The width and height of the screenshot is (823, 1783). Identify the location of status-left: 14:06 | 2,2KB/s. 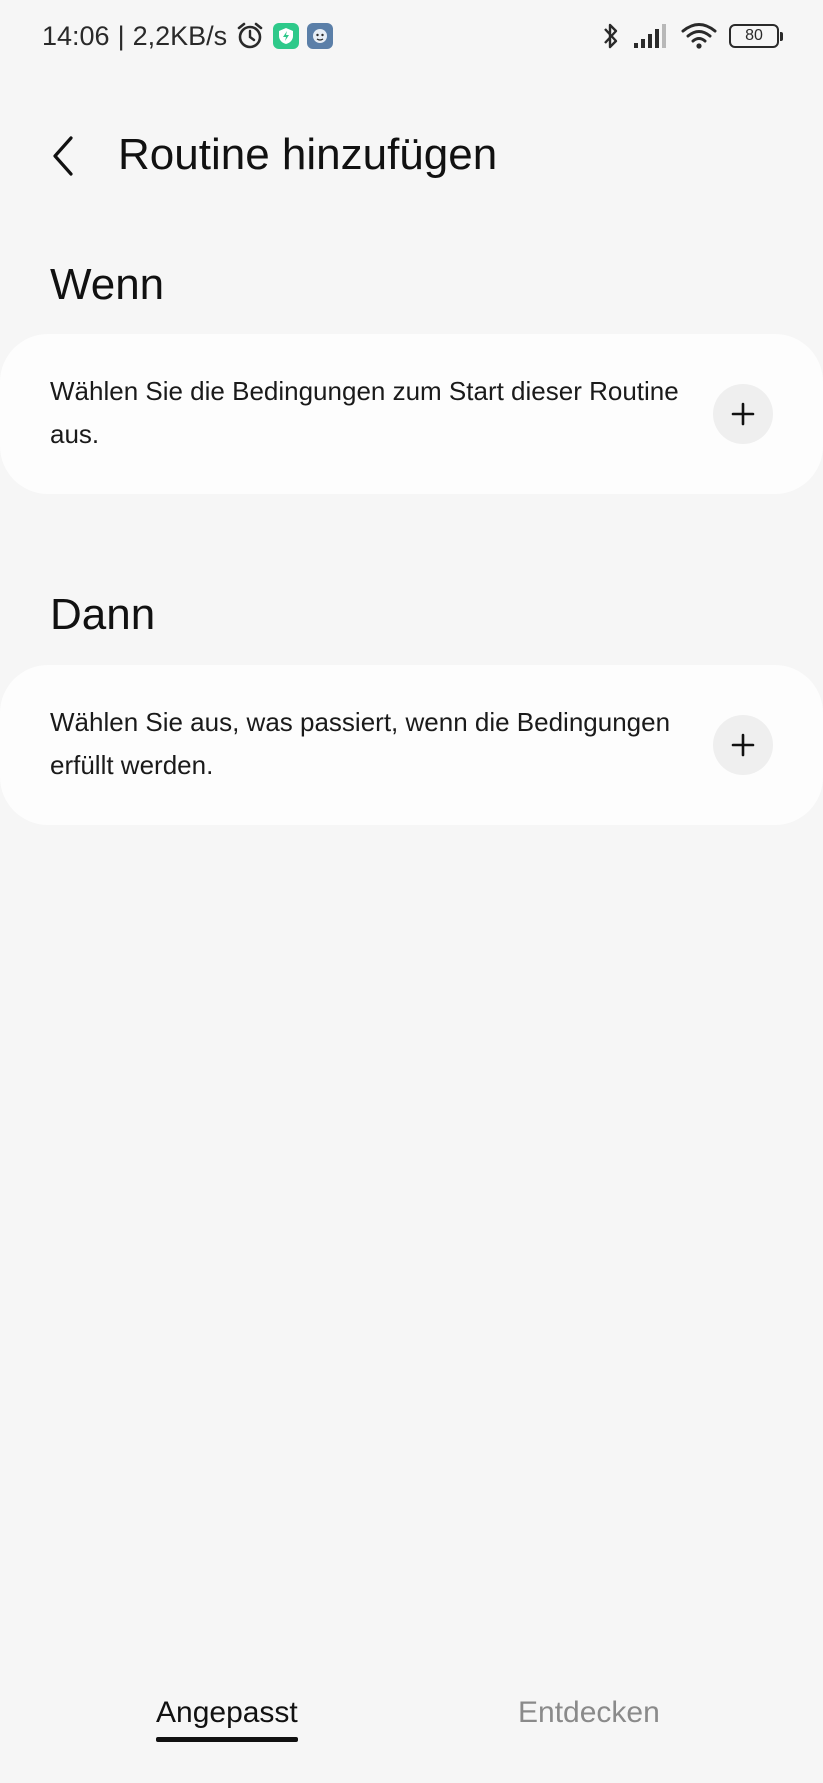
(188, 36).